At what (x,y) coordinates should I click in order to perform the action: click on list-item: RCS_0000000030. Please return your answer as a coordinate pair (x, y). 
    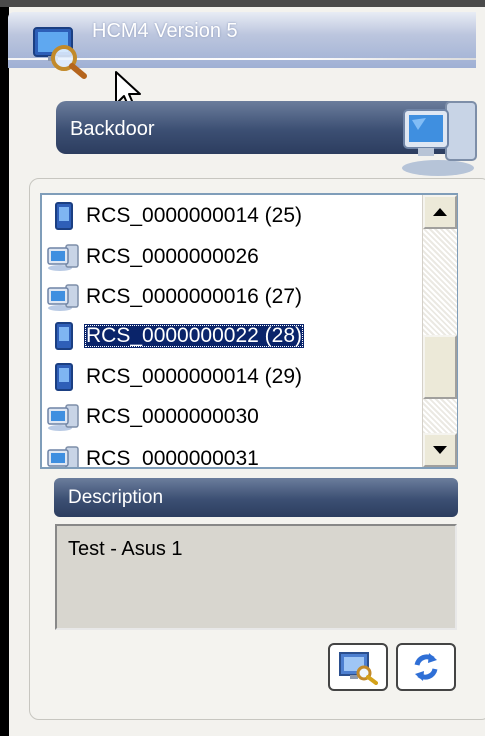
    Looking at the image, I should click on (153, 417).